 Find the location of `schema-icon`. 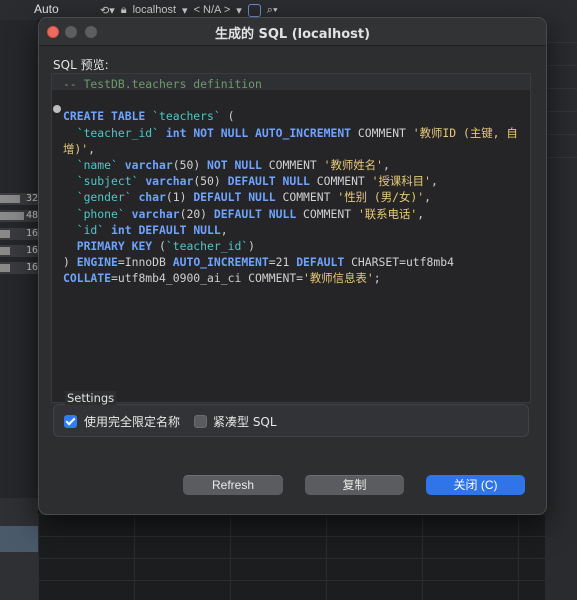

schema-icon is located at coordinates (254, 10).